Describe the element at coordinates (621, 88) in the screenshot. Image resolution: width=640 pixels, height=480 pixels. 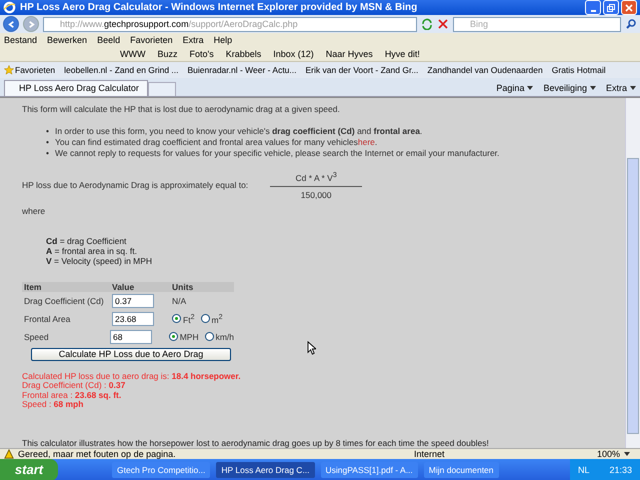
I see `command-menu: Extra` at that location.